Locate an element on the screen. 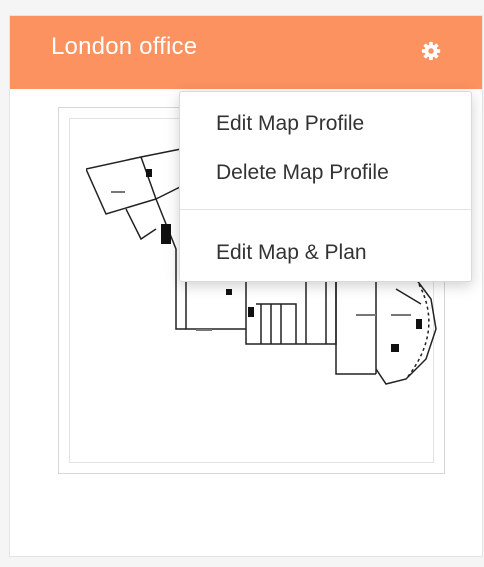  menu-divider is located at coordinates (325, 209).